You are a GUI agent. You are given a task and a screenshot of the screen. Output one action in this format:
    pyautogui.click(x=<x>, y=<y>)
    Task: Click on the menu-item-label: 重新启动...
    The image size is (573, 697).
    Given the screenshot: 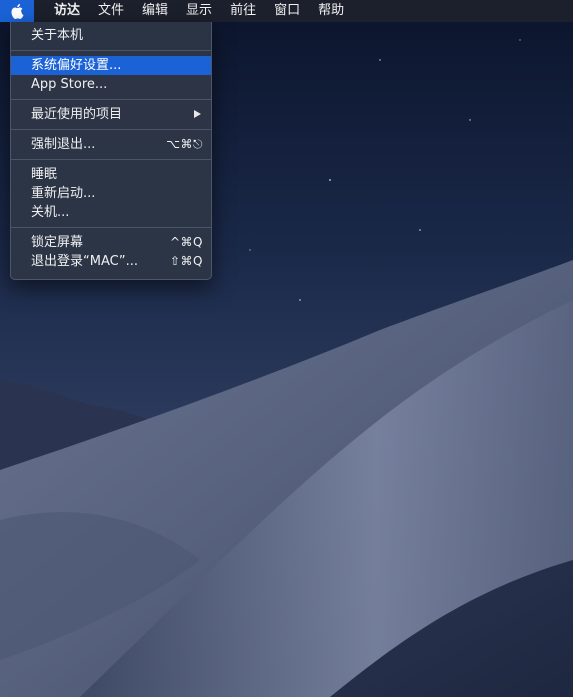 What is the action you would take?
    pyautogui.click(x=63, y=193)
    